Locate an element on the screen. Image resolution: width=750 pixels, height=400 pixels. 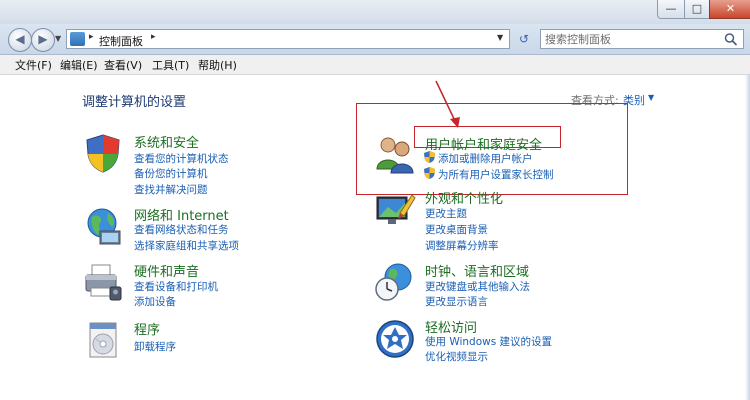
link-add-remove-accounts: 添加或删除用户帐户 is located at coordinates (485, 158).